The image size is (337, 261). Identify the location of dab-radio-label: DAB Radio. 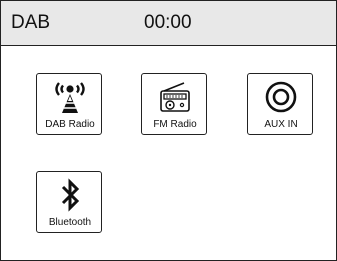
(70, 124).